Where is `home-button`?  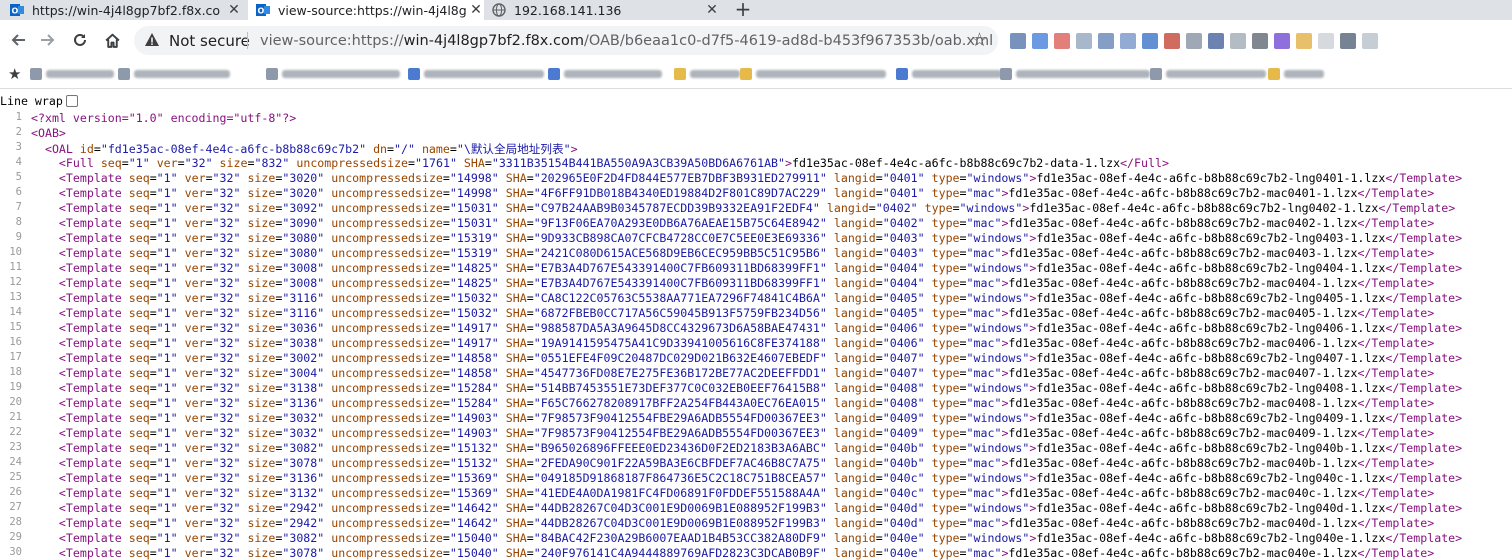 home-button is located at coordinates (112, 40).